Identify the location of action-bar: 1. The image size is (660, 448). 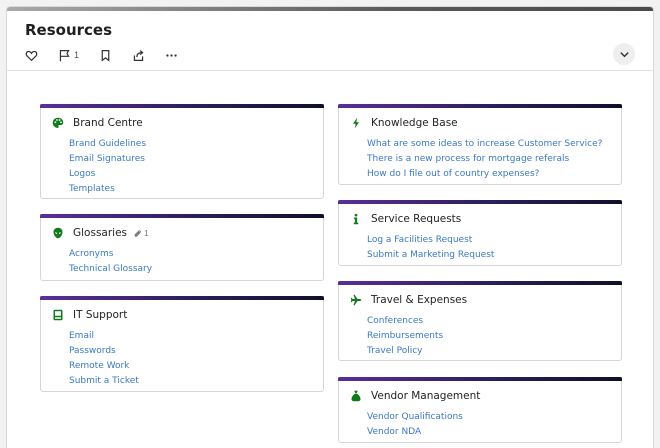
(111, 55).